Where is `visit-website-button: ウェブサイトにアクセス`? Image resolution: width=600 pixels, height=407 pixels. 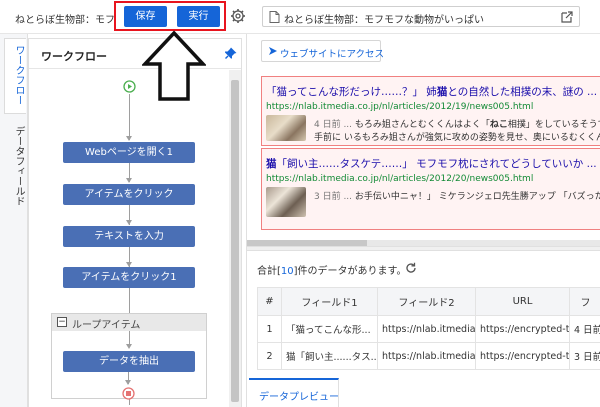
visit-website-button: ウェブサイトにアクセス is located at coordinates (323, 51).